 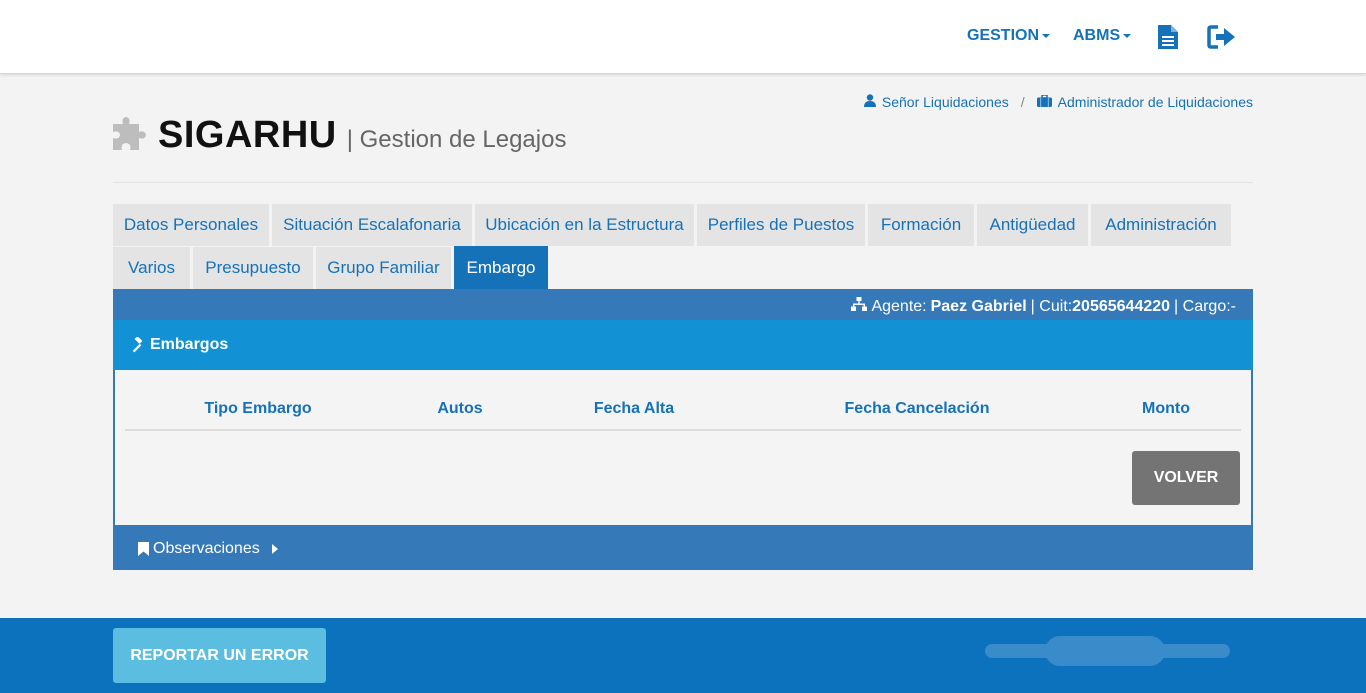 I want to click on agent-label: Agente:, so click(x=899, y=306).